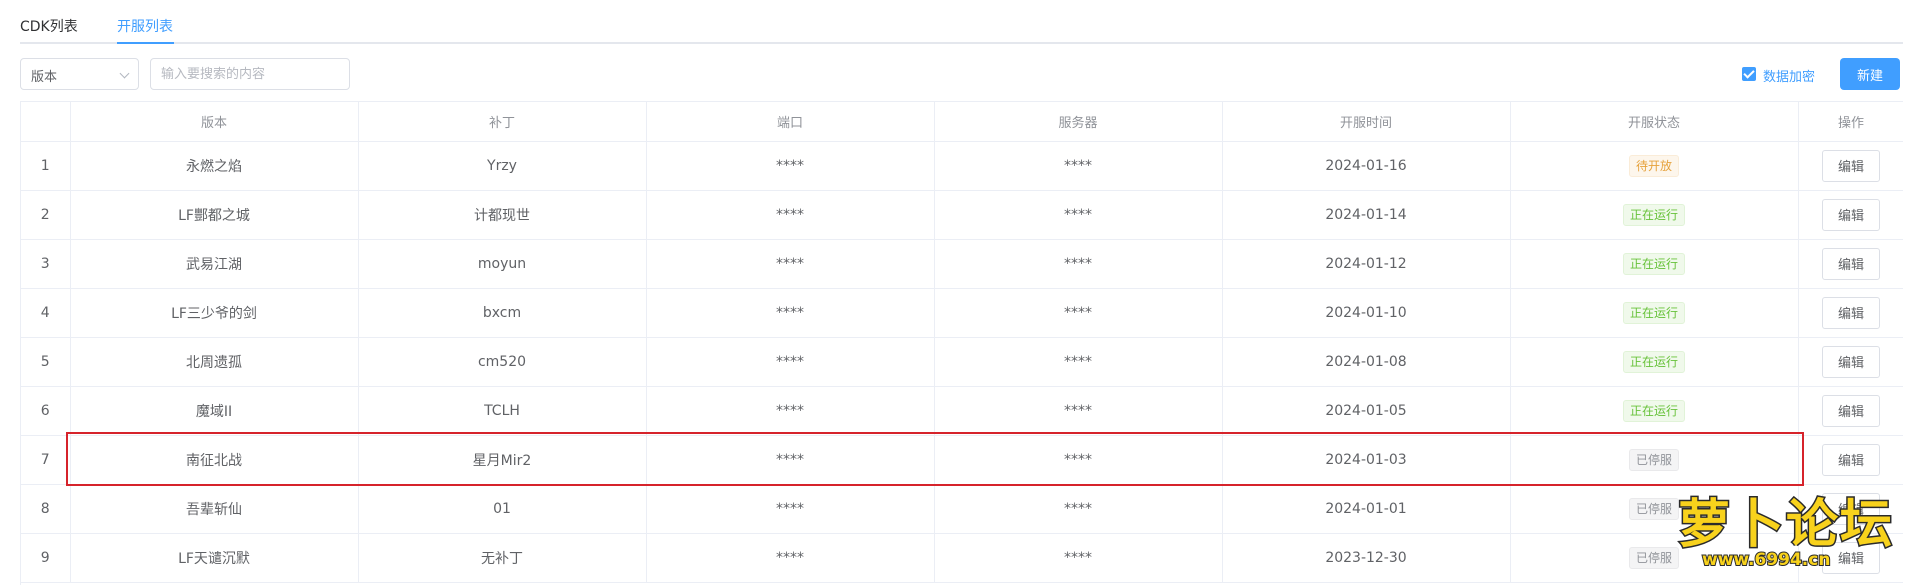  I want to click on header-index, so click(46, 122).